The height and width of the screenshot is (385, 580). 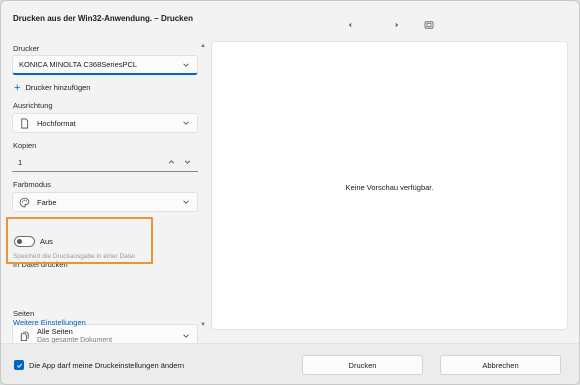 I want to click on add-printer-label: Drucker hinzufügen, so click(x=58, y=87).